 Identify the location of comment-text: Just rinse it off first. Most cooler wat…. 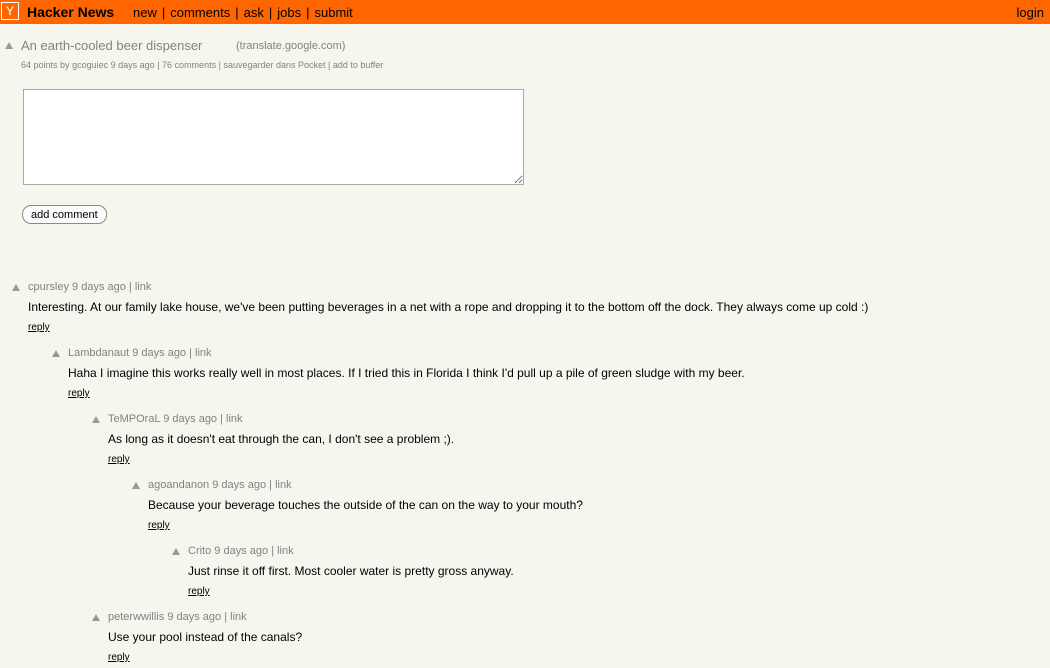
(351, 571).